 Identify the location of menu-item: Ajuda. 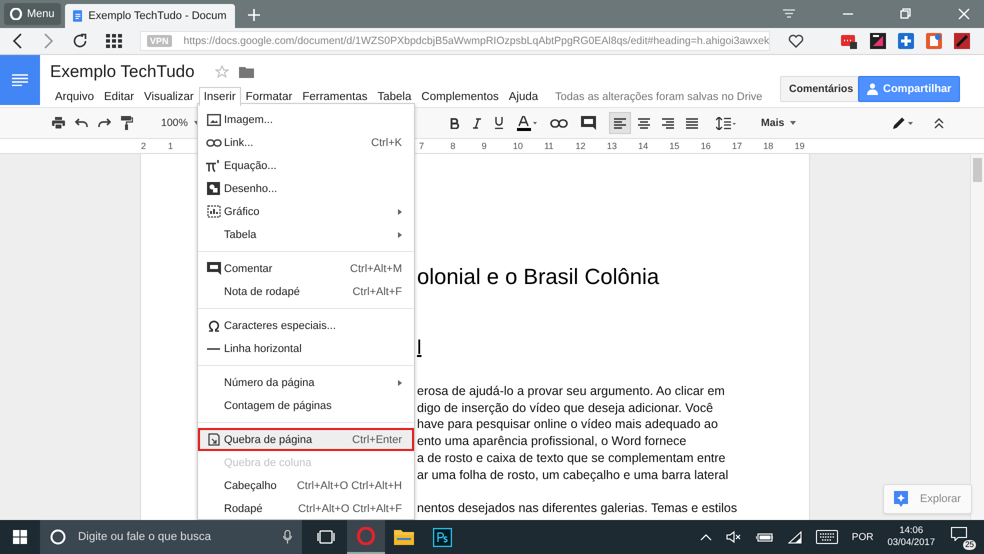
(524, 96).